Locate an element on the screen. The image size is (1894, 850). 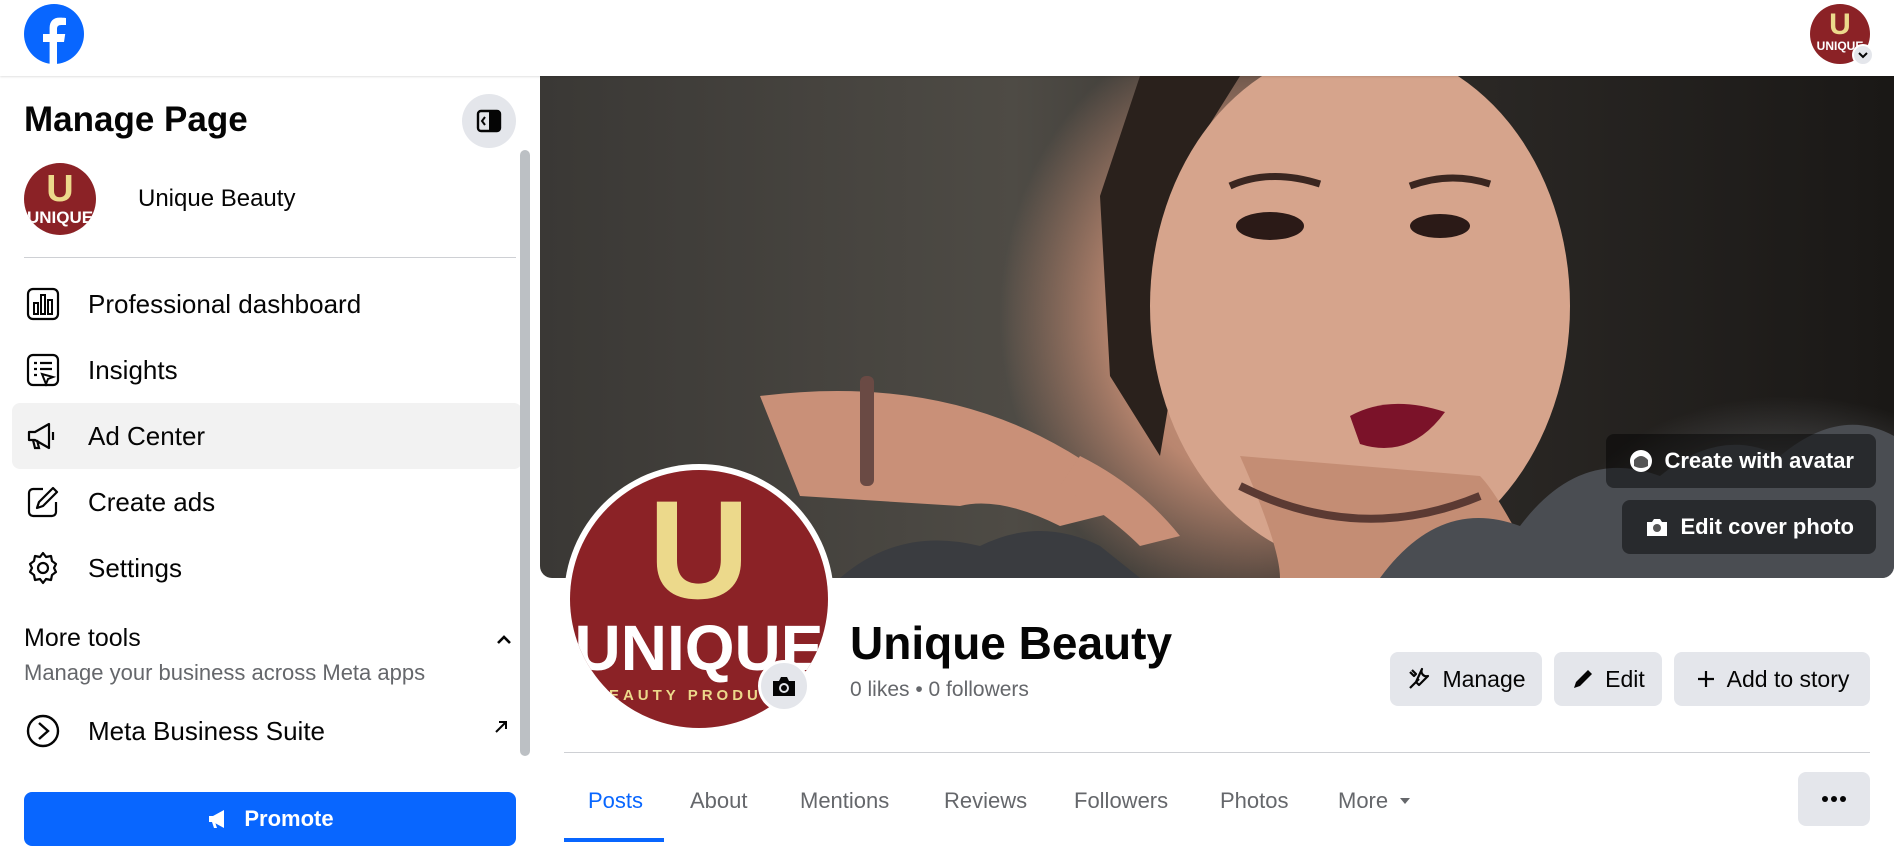
promote-button: Promote is located at coordinates (270, 819).